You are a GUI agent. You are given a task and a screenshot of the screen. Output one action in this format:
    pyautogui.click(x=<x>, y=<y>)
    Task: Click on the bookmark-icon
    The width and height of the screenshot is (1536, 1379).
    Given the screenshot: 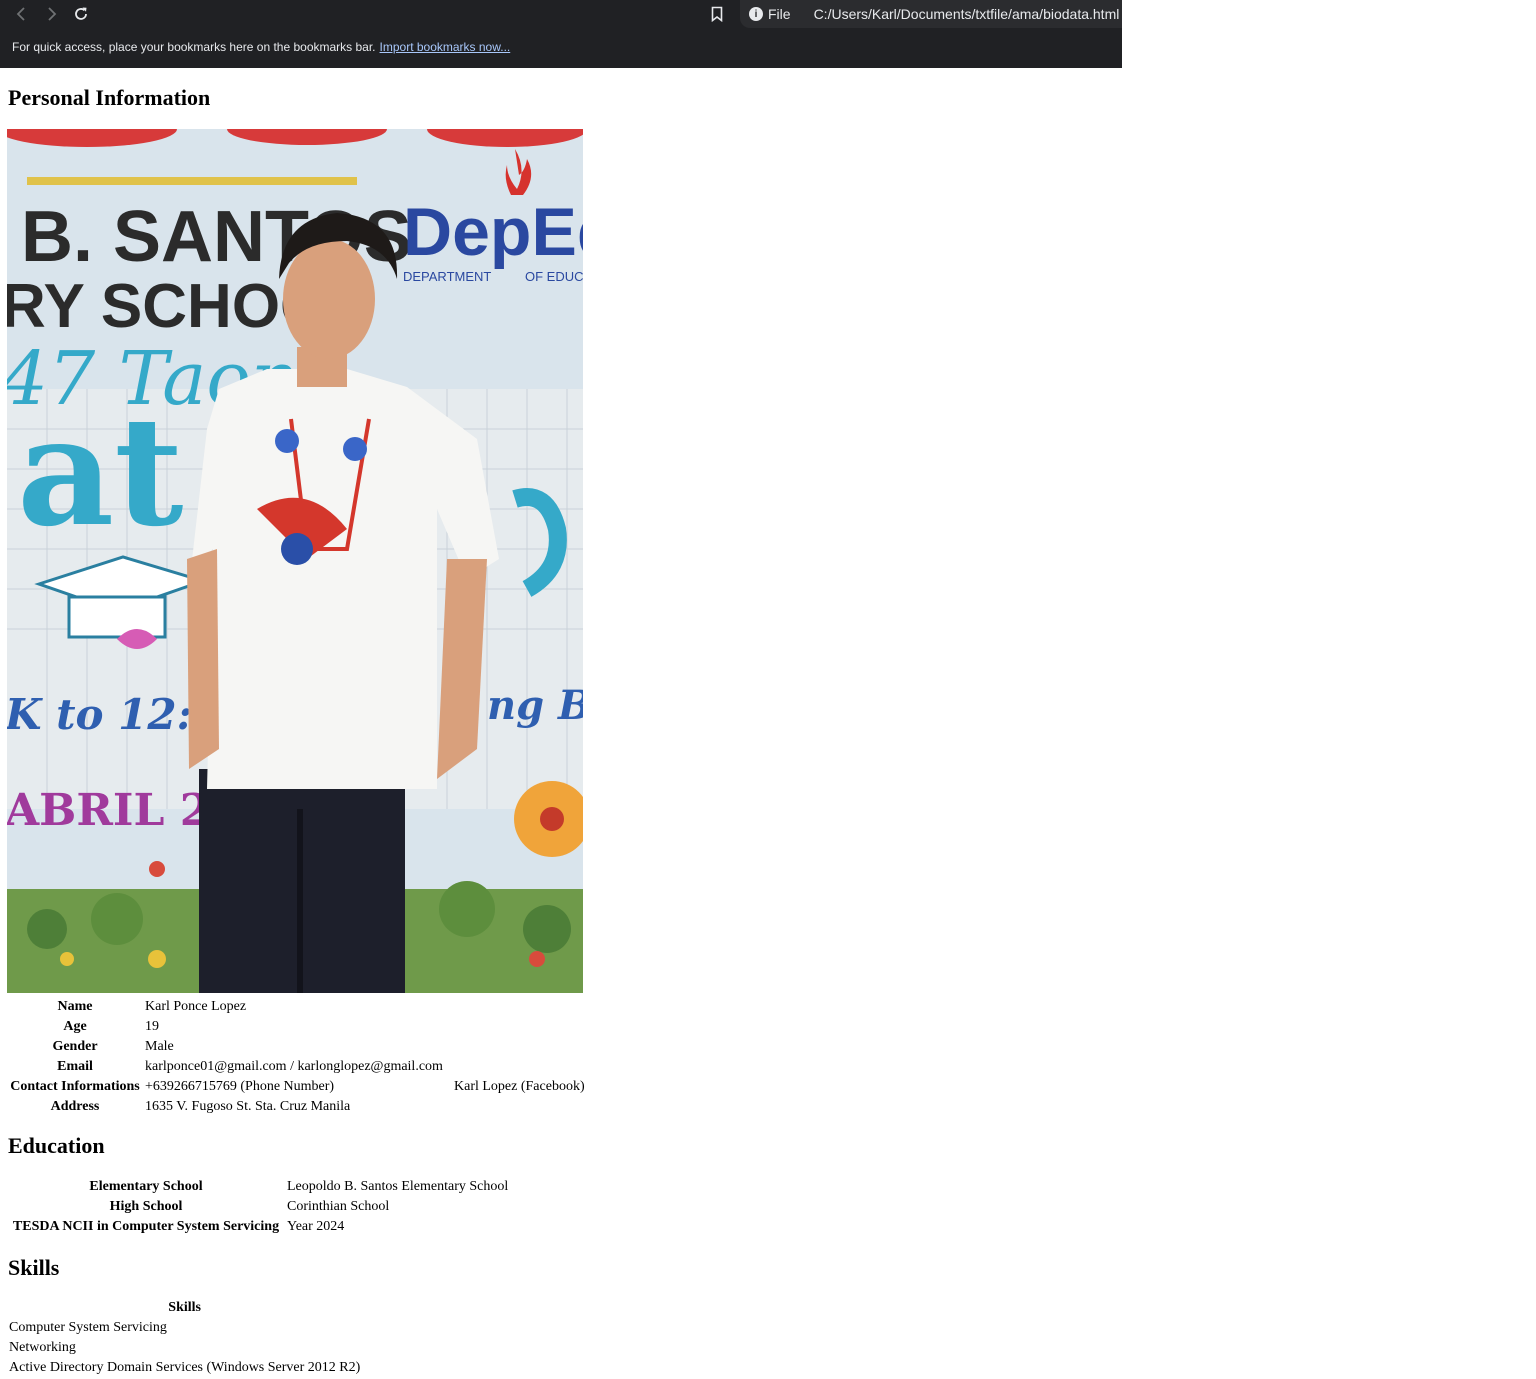 What is the action you would take?
    pyautogui.click(x=717, y=14)
    